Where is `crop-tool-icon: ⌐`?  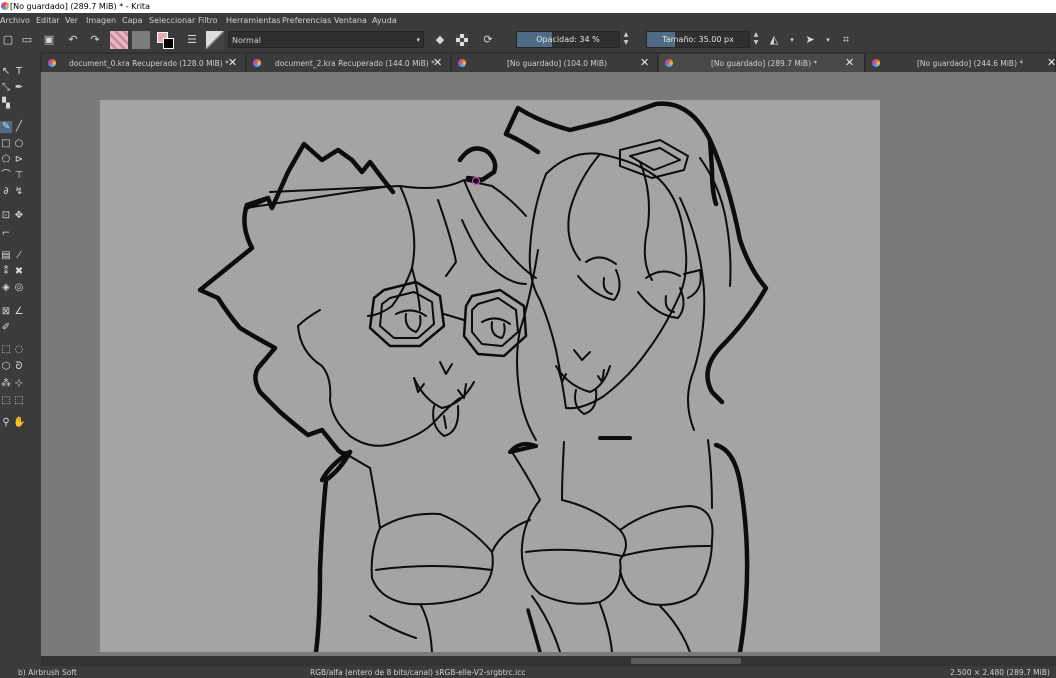
crop-tool-icon: ⌐ is located at coordinates (6, 234).